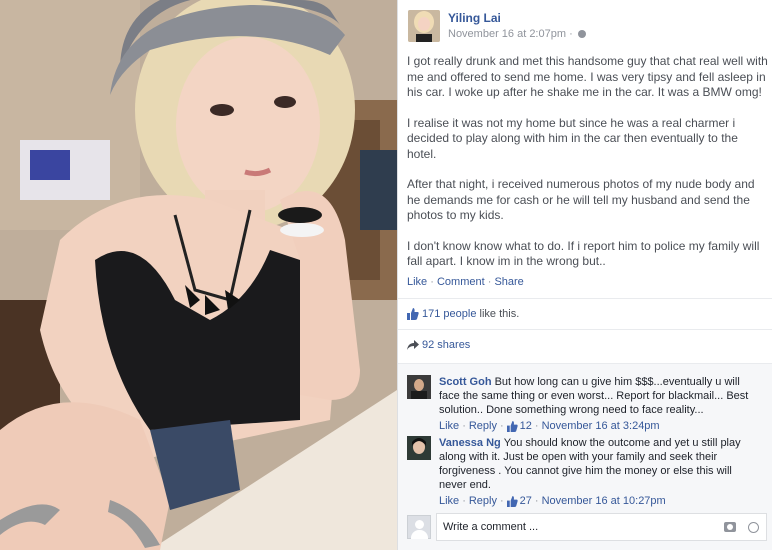 Image resolution: width=772 pixels, height=550 pixels. I want to click on comment-footer: Like · Reply · 12 · November 16 at 3:24pm, so click(599, 426).